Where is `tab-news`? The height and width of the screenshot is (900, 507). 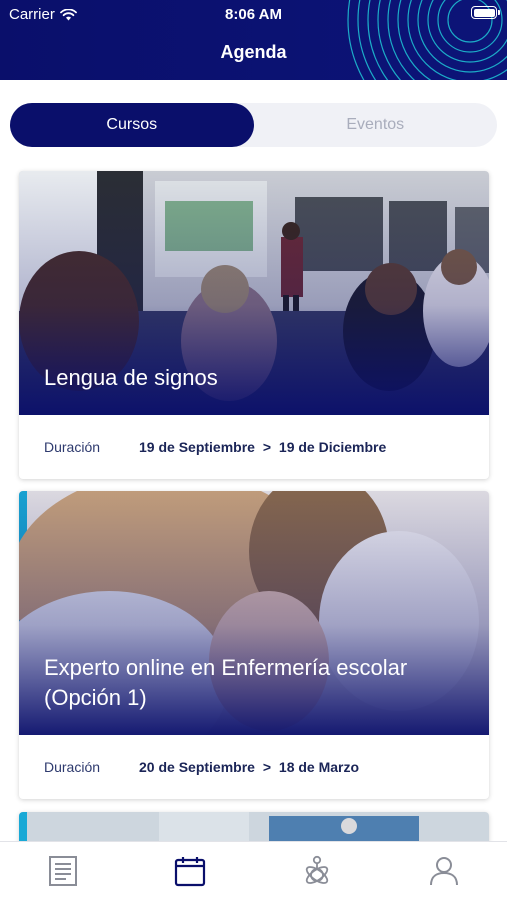
tab-news is located at coordinates (63, 871).